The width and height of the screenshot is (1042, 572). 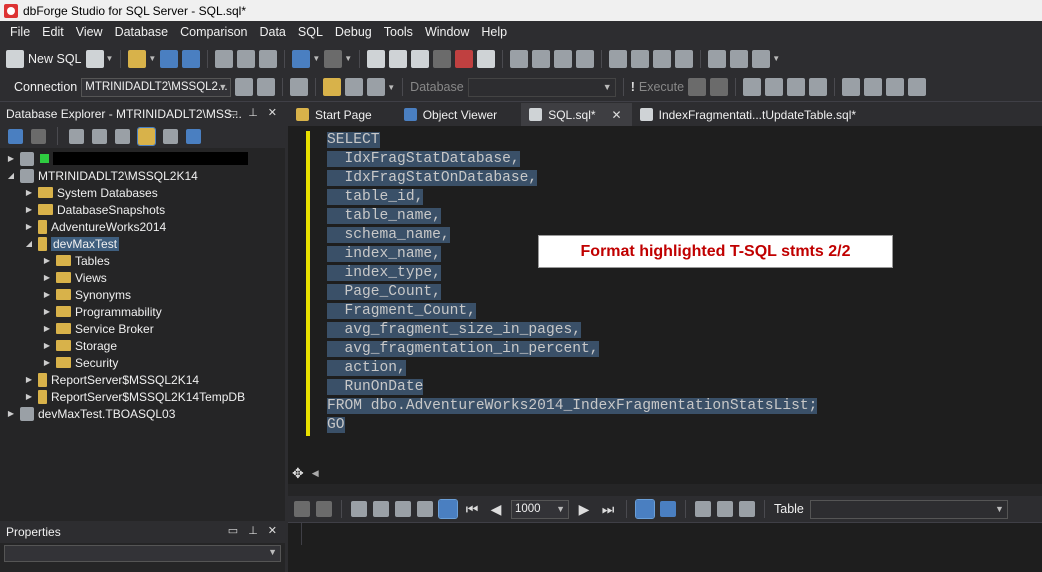 I want to click on format-icon, so click(x=717, y=58).